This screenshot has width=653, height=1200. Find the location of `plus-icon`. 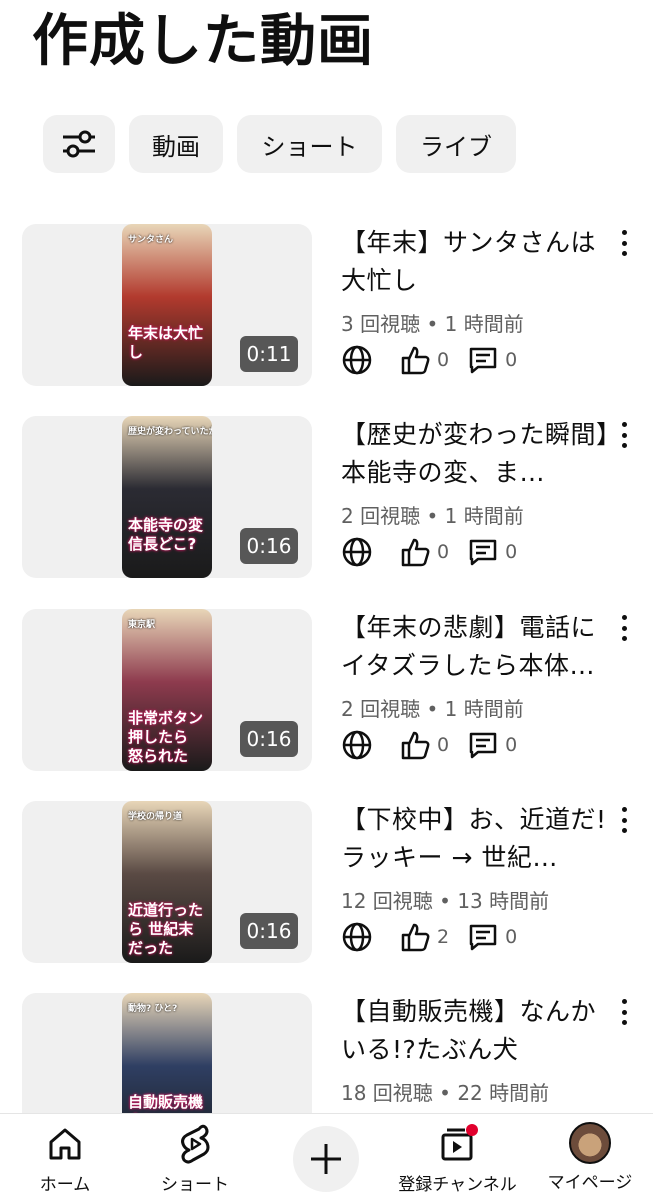

plus-icon is located at coordinates (326, 1159).